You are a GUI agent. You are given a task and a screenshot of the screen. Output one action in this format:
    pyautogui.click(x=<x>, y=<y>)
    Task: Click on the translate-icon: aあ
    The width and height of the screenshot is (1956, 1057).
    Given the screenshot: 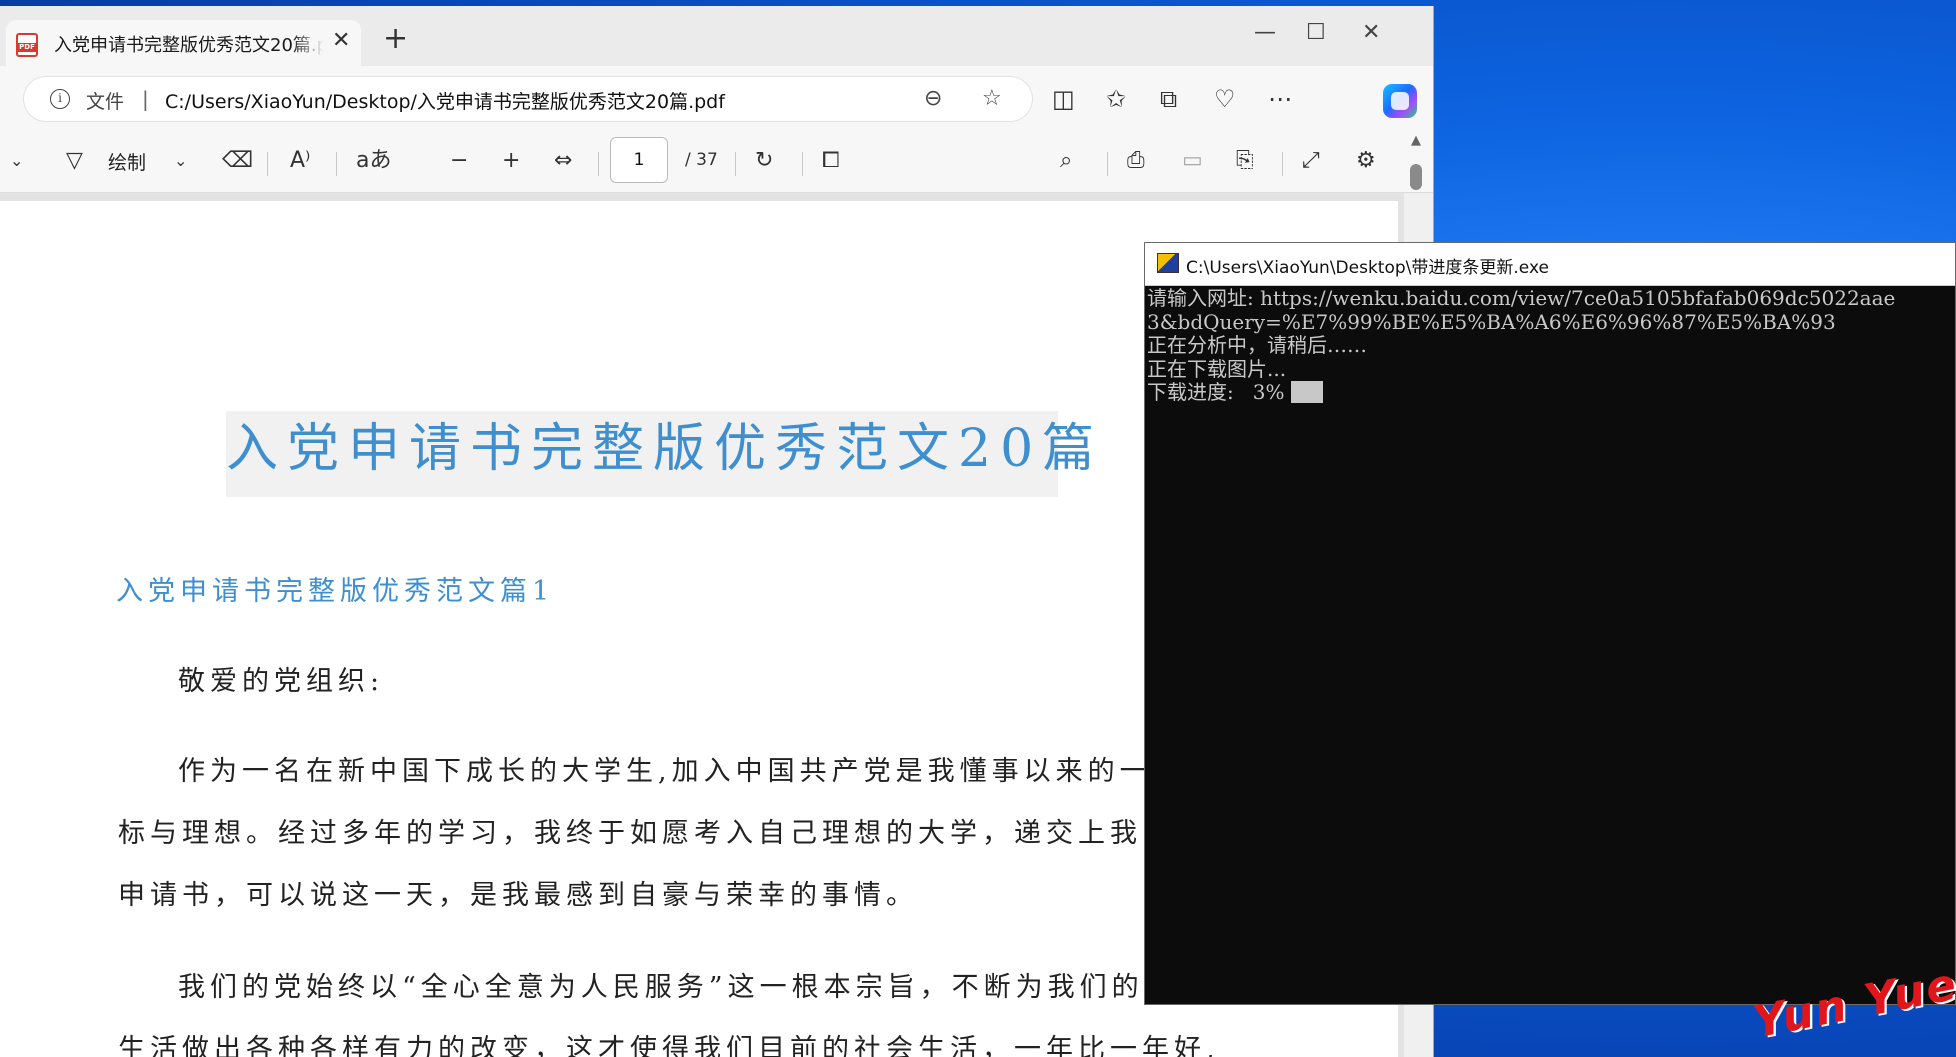 What is the action you would take?
    pyautogui.click(x=373, y=161)
    